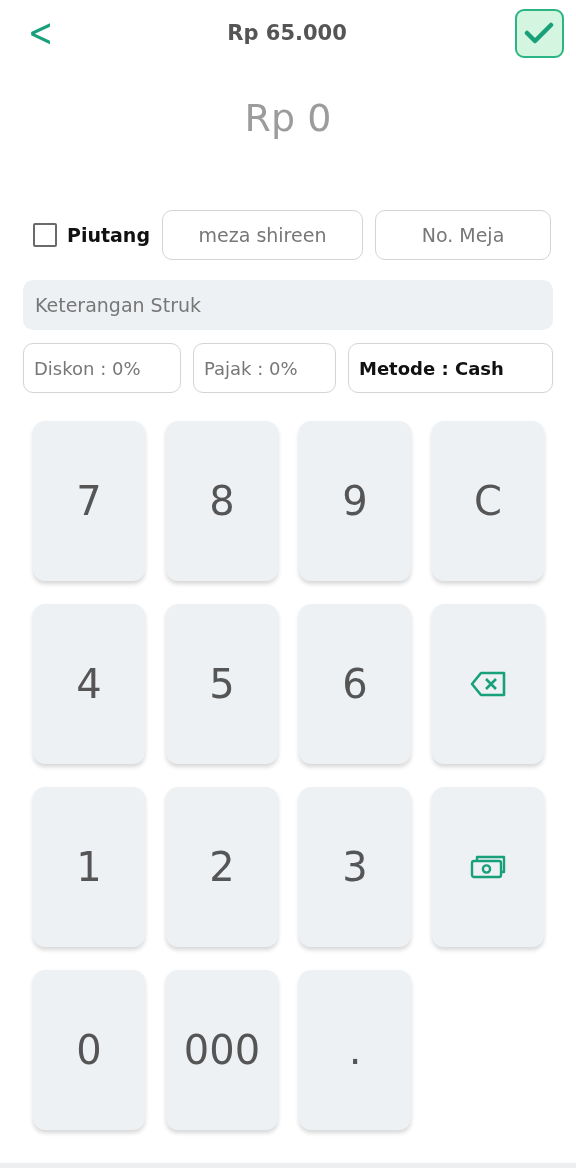  Describe the element at coordinates (355, 867) in the screenshot. I see `keypad-key: 3` at that location.